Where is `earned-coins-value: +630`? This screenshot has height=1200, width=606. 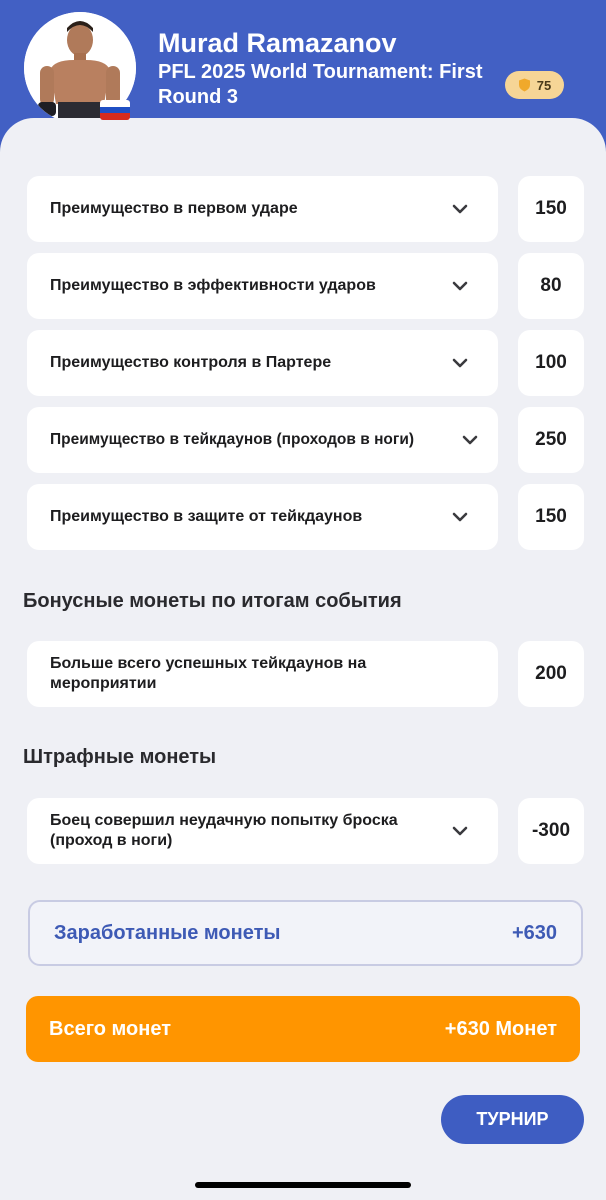
earned-coins-value: +630 is located at coordinates (534, 932).